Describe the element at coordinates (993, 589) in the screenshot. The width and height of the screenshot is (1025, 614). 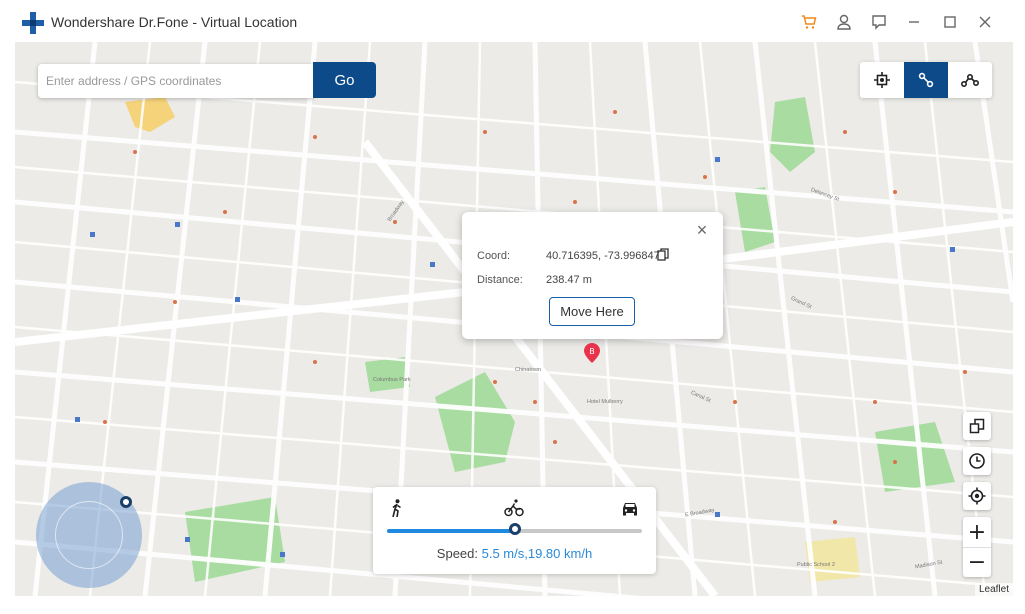
I see `map-attribution: Leaflet` at that location.